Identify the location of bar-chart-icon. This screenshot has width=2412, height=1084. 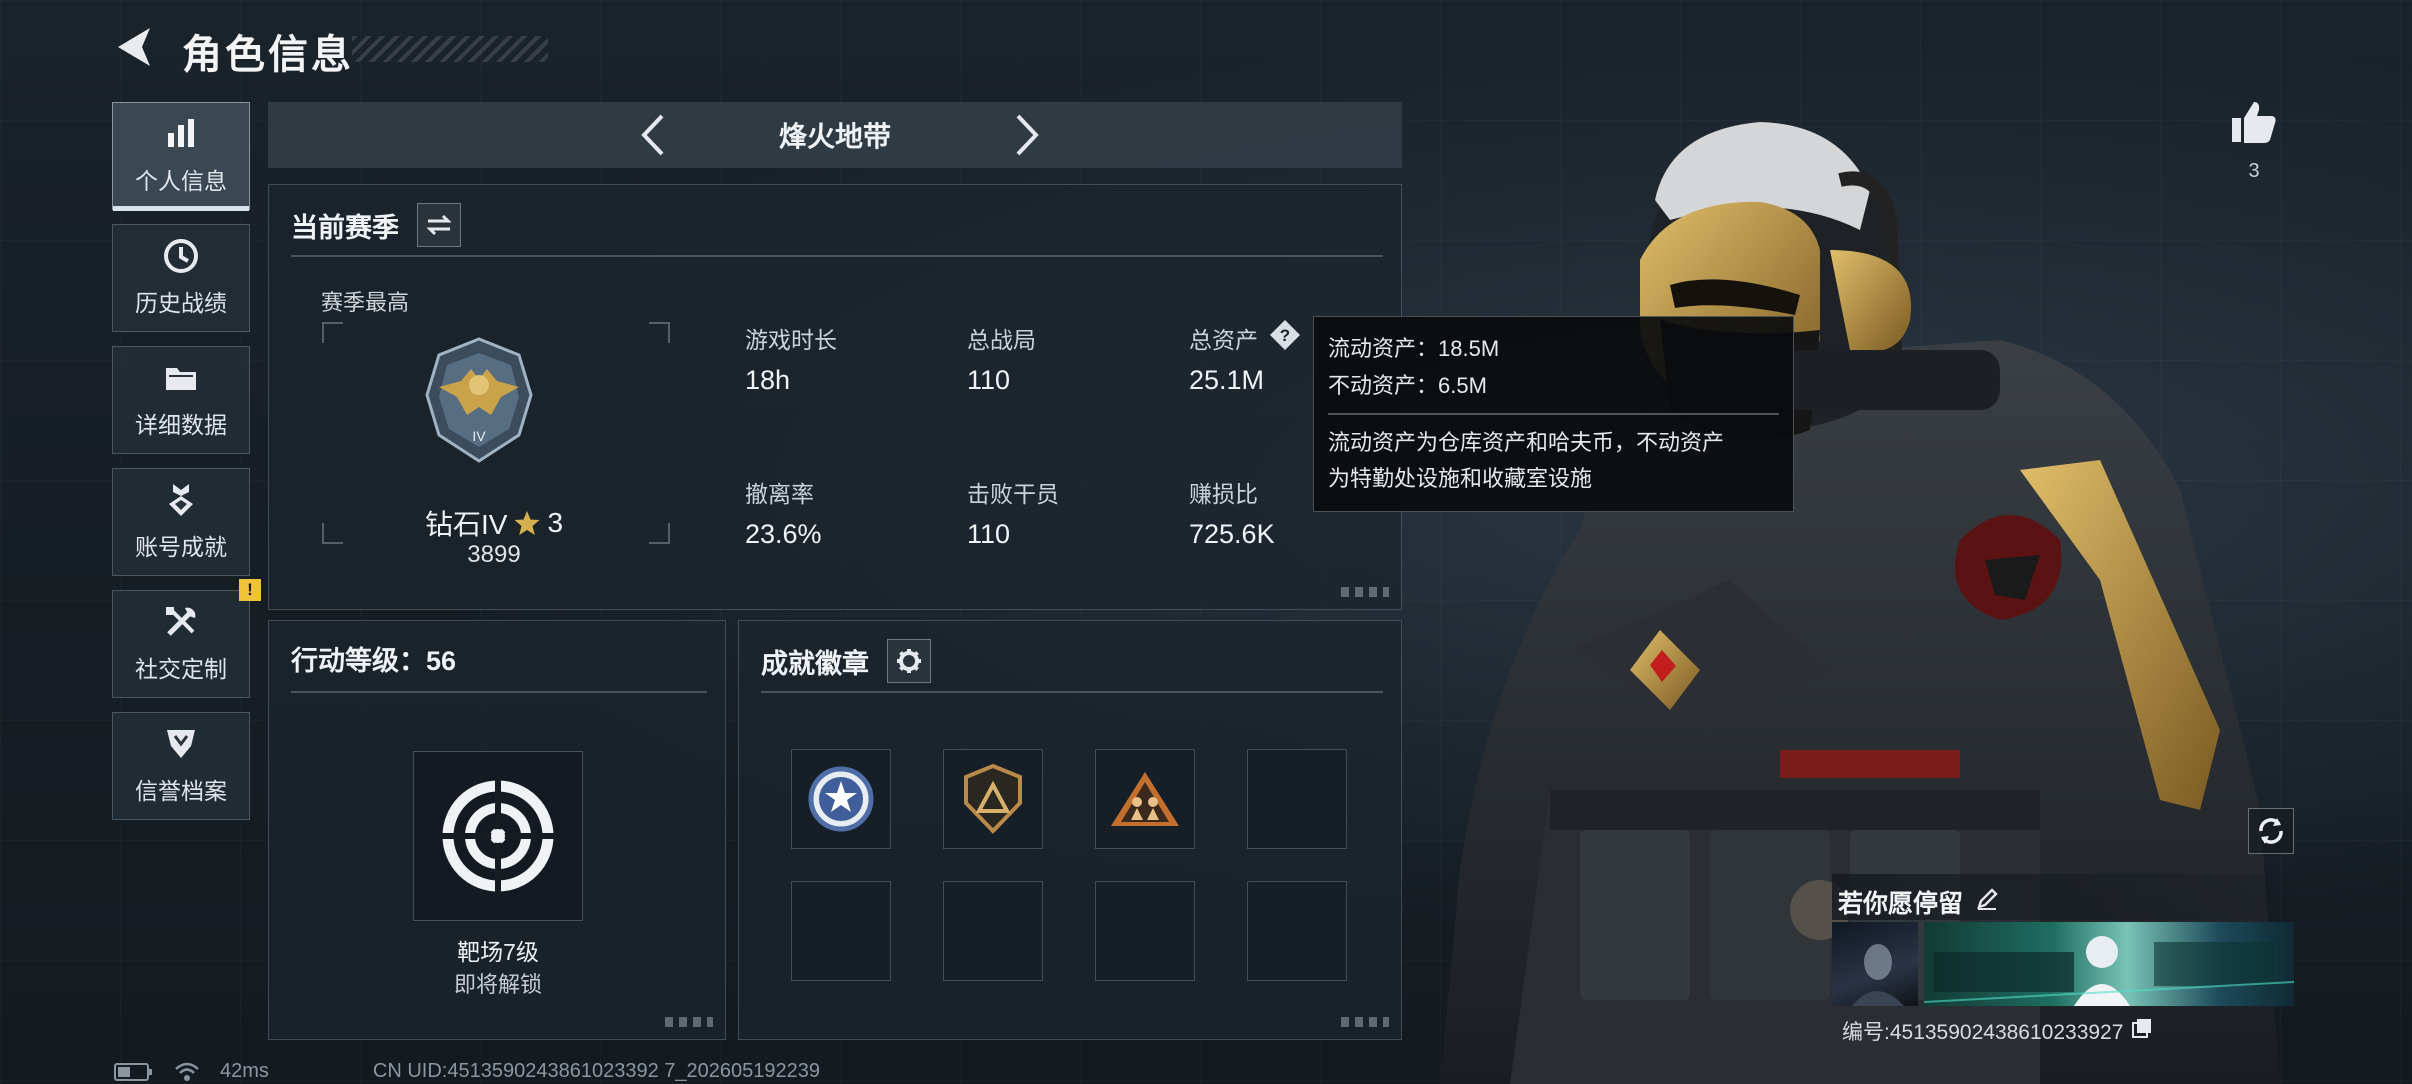
(181, 134).